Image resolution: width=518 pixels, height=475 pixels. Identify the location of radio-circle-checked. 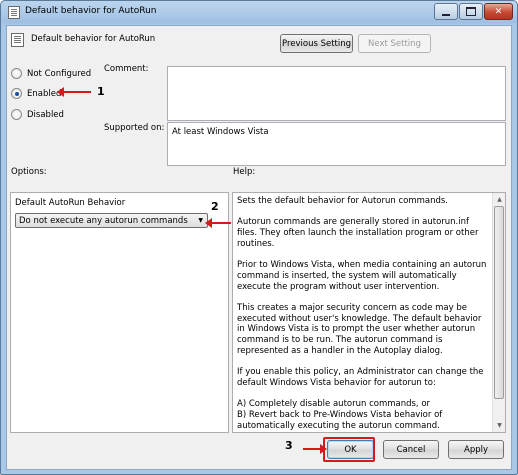
(16, 93).